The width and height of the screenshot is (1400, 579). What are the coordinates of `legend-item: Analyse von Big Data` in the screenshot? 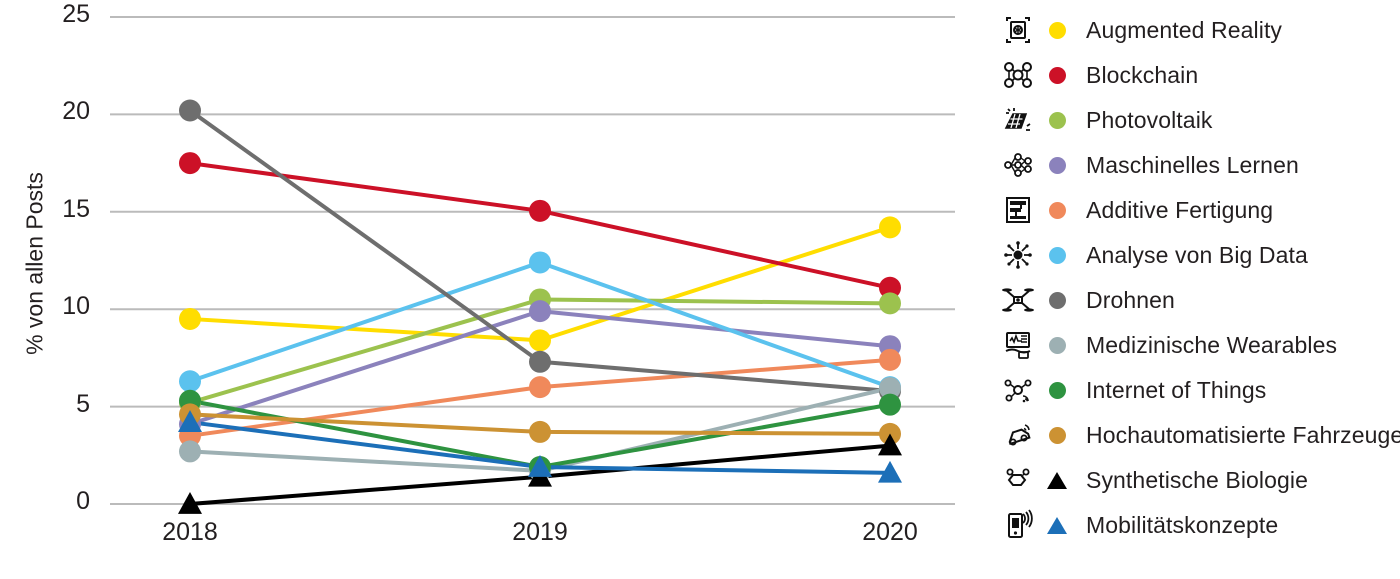 It's located at (1200, 255).